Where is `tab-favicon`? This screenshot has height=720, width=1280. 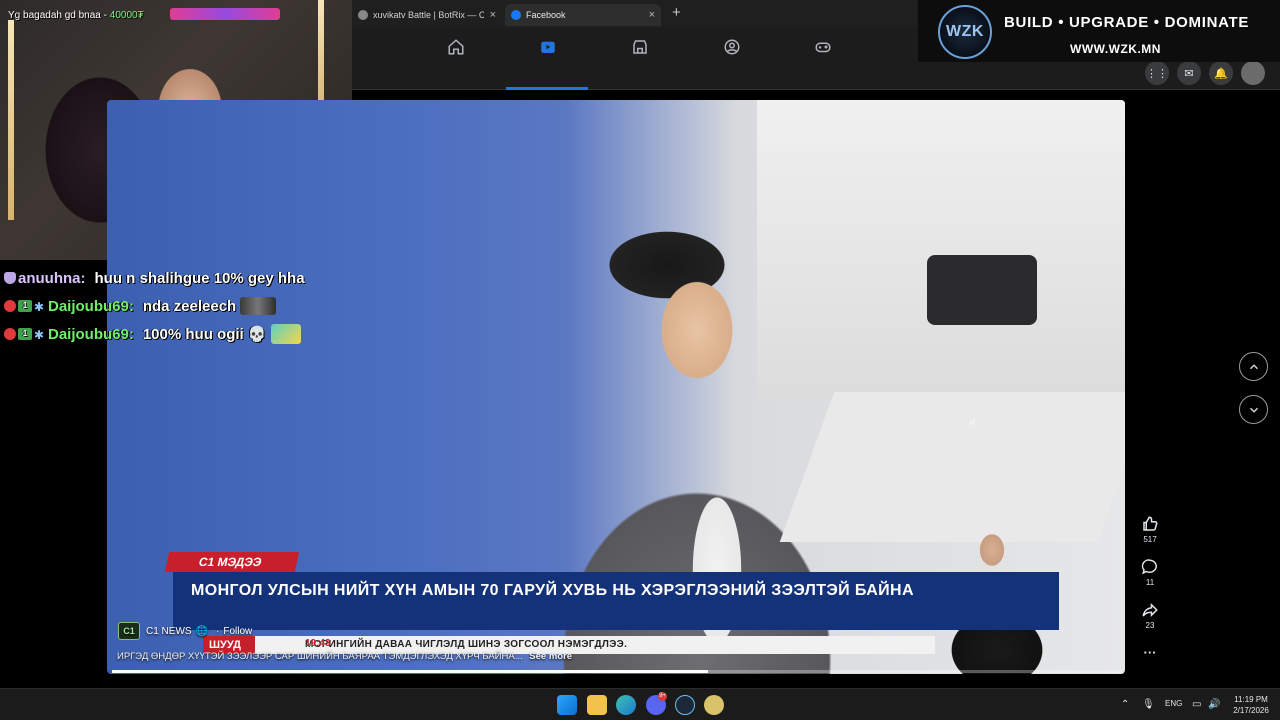
tab-favicon is located at coordinates (363, 15).